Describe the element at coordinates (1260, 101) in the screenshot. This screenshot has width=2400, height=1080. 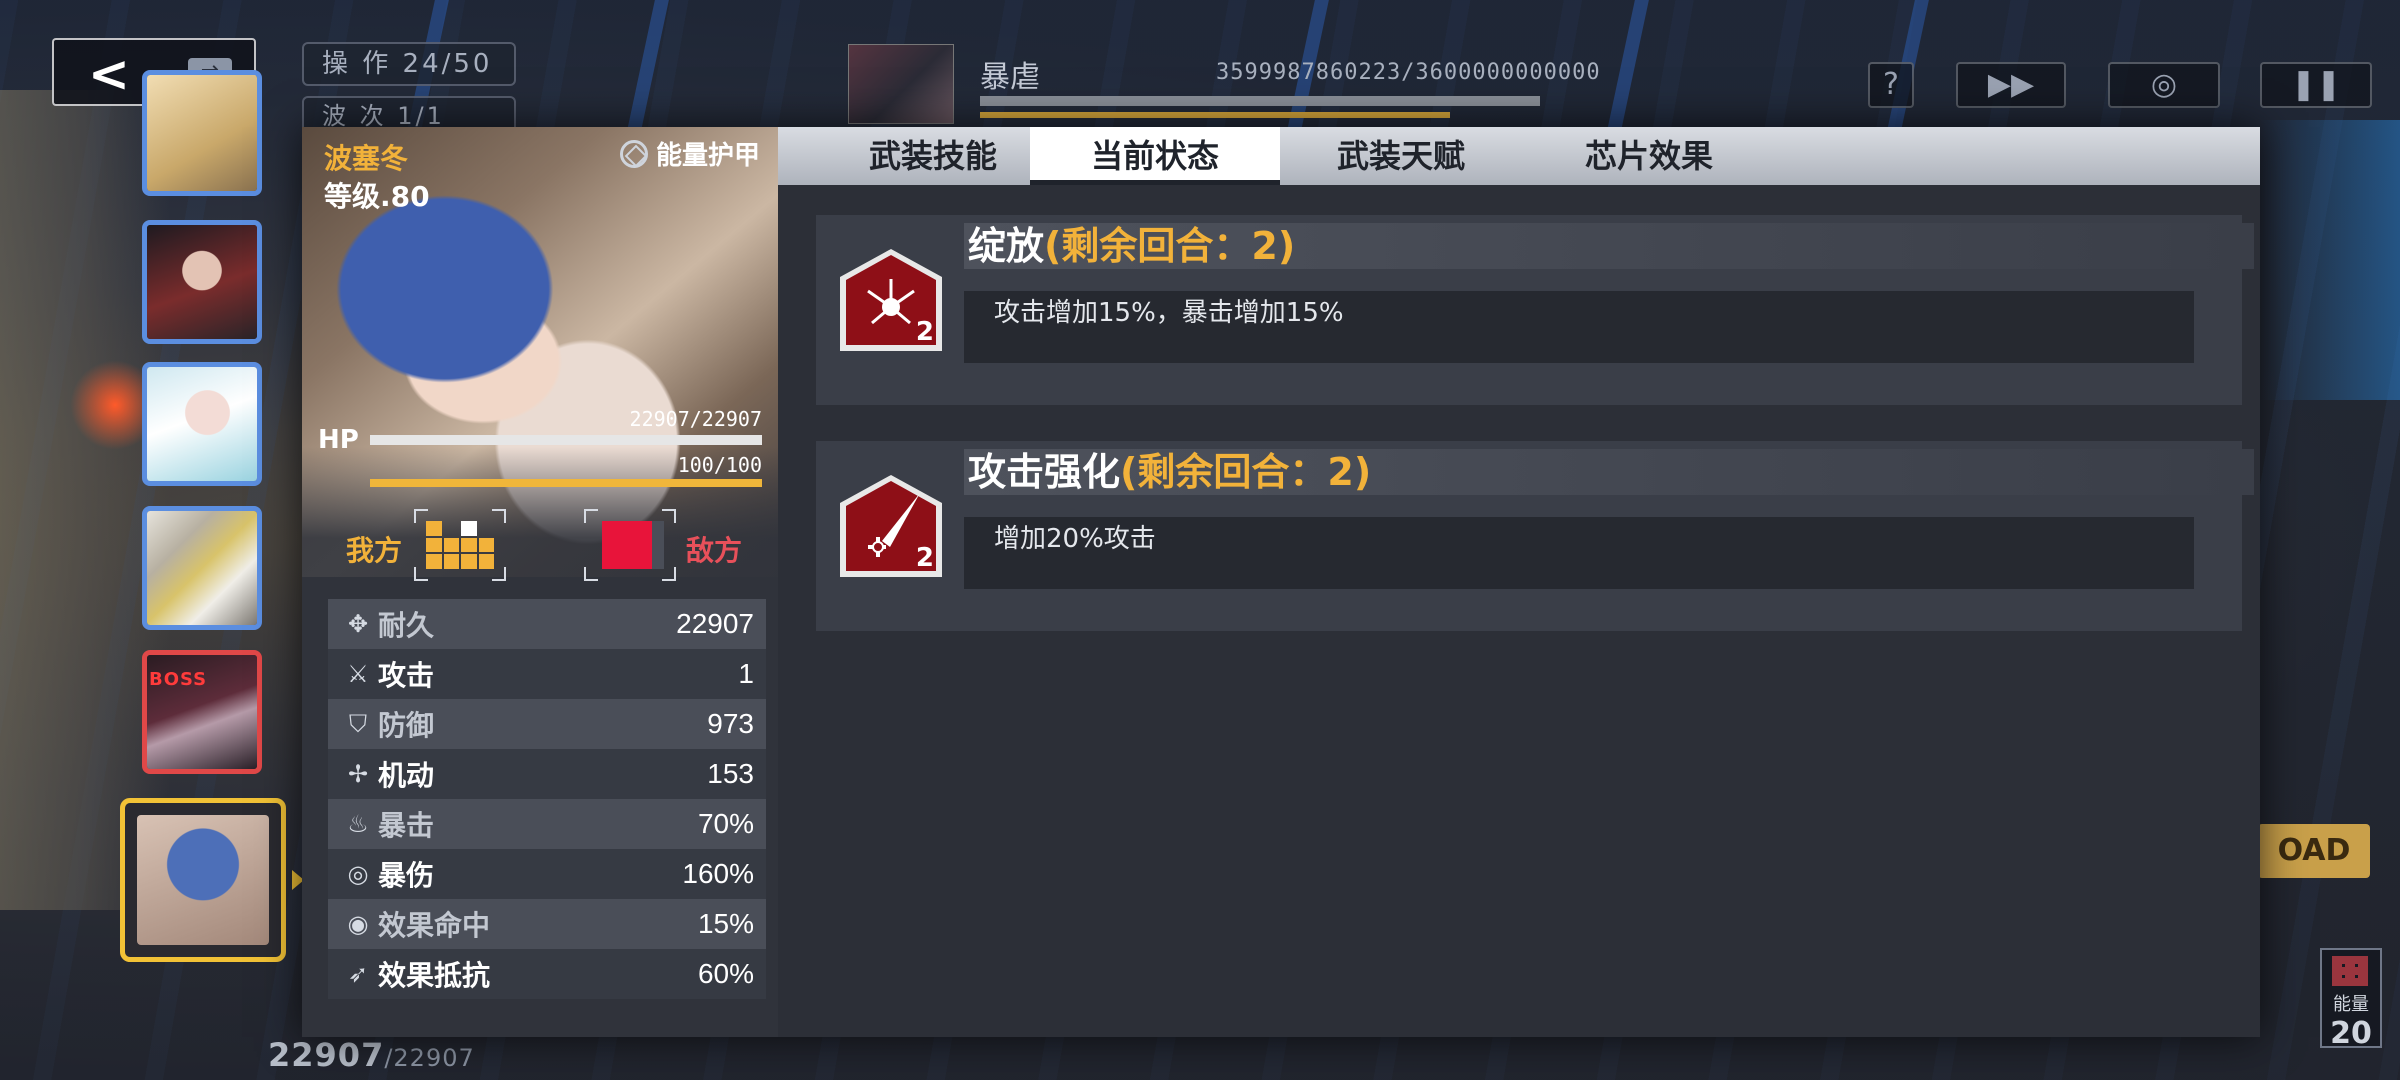
I see `boss-hp-bar` at that location.